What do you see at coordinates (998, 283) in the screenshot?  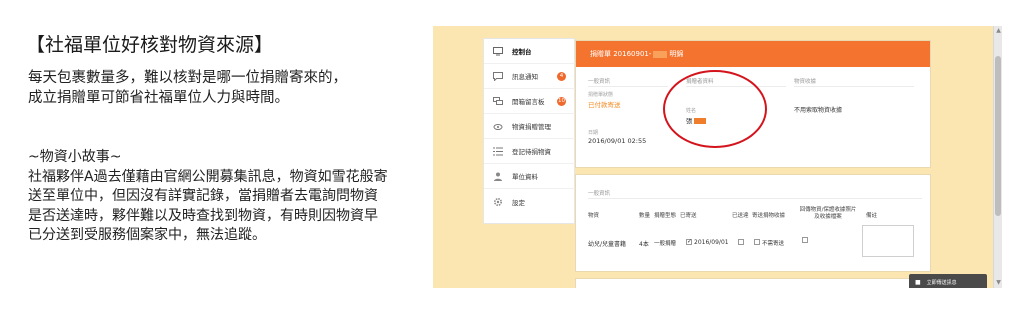 I see `scroll-down-icon: ▼` at bounding box center [998, 283].